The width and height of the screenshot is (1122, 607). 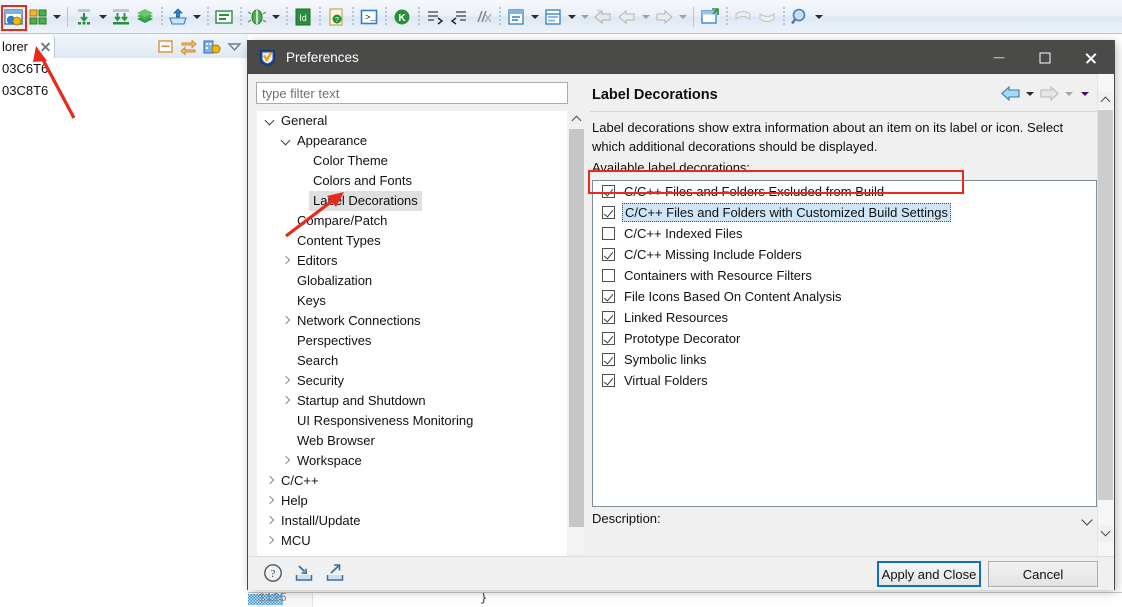 What do you see at coordinates (459, 17) in the screenshot?
I see `step-over-icon` at bounding box center [459, 17].